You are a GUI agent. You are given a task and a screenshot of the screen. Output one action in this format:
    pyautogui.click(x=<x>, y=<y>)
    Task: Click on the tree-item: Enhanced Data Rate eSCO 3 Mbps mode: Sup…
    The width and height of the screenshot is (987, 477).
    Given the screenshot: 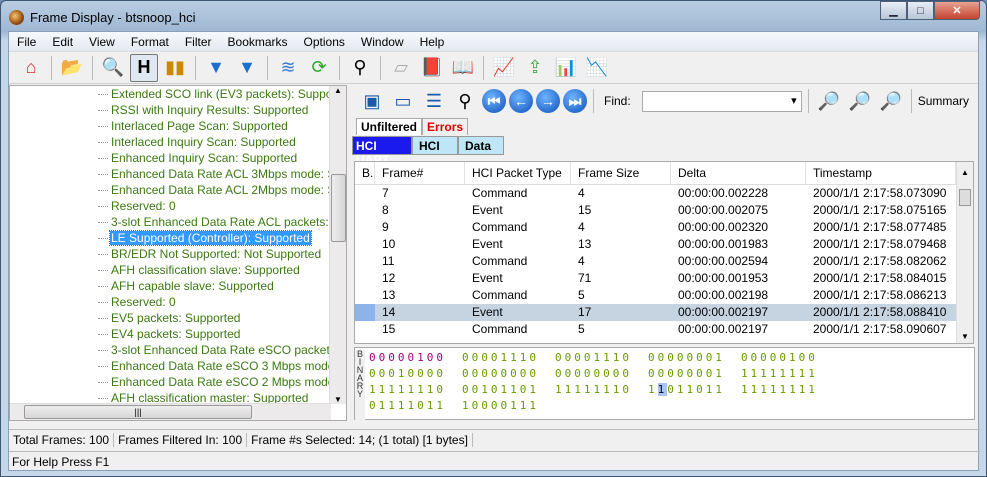 What is the action you would take?
    pyautogui.click(x=170, y=366)
    